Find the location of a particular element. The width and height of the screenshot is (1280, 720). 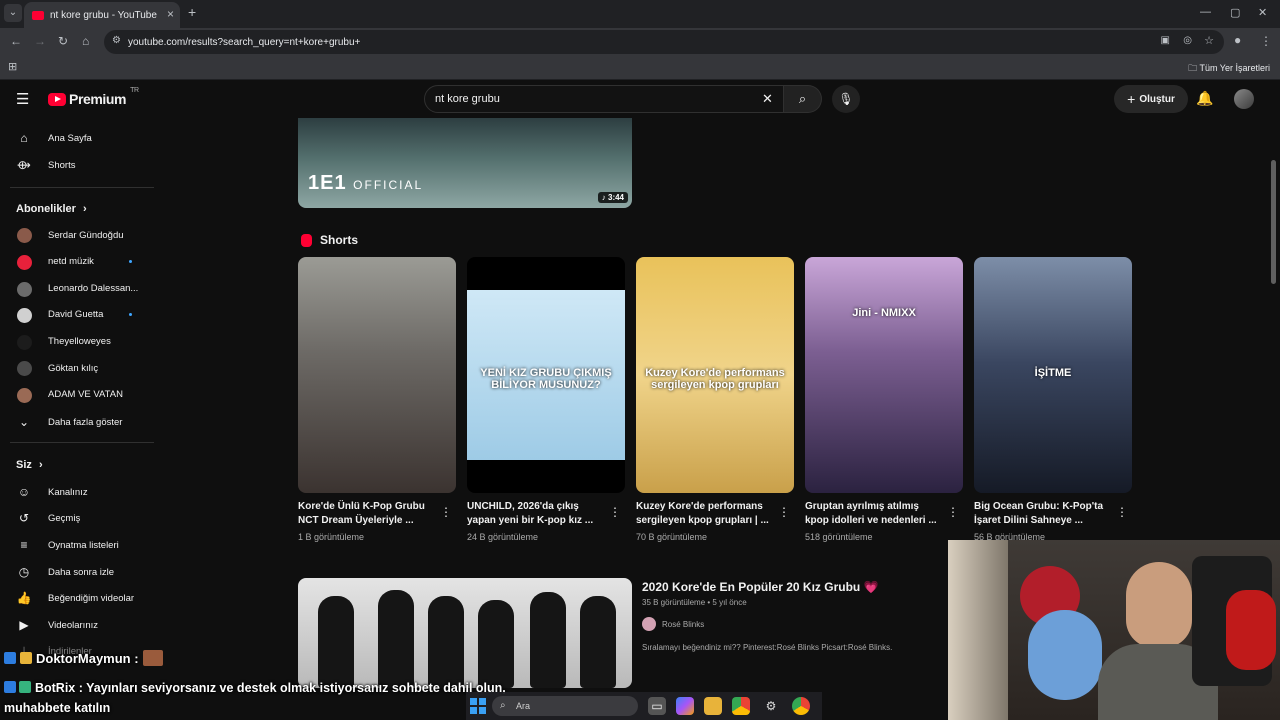

chrome-active-icon is located at coordinates (801, 706).